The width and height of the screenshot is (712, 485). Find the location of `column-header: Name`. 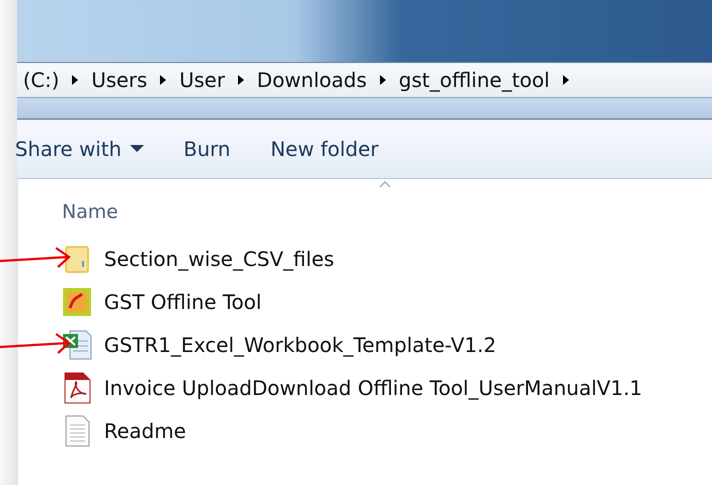

column-header: Name is located at coordinates (90, 212).